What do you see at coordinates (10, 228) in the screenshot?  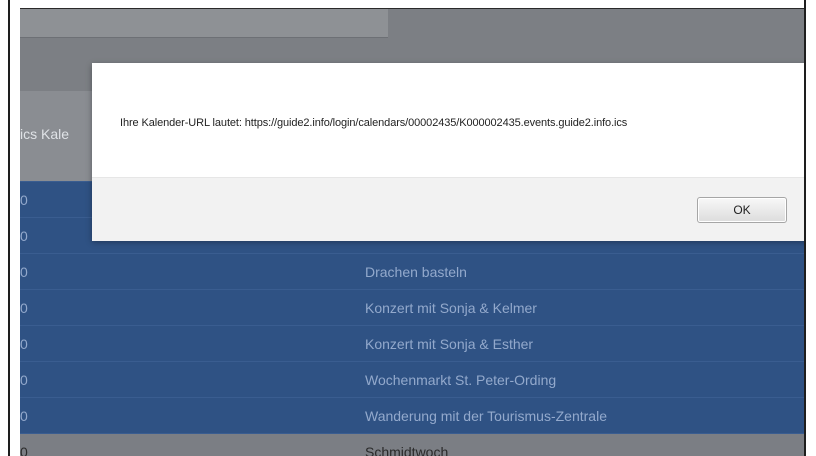 I see `left-border` at bounding box center [10, 228].